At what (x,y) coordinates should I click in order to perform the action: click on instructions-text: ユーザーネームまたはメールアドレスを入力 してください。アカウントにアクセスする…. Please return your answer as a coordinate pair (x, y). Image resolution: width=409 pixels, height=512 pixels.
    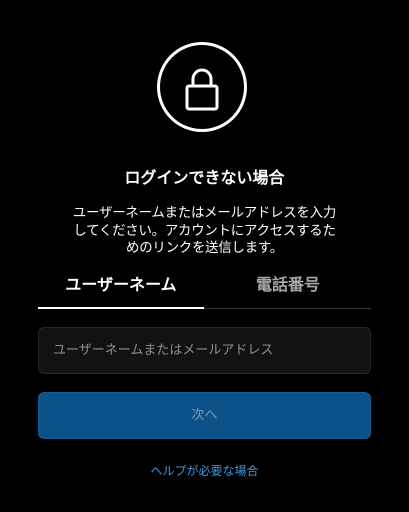
    Looking at the image, I should click on (204, 231).